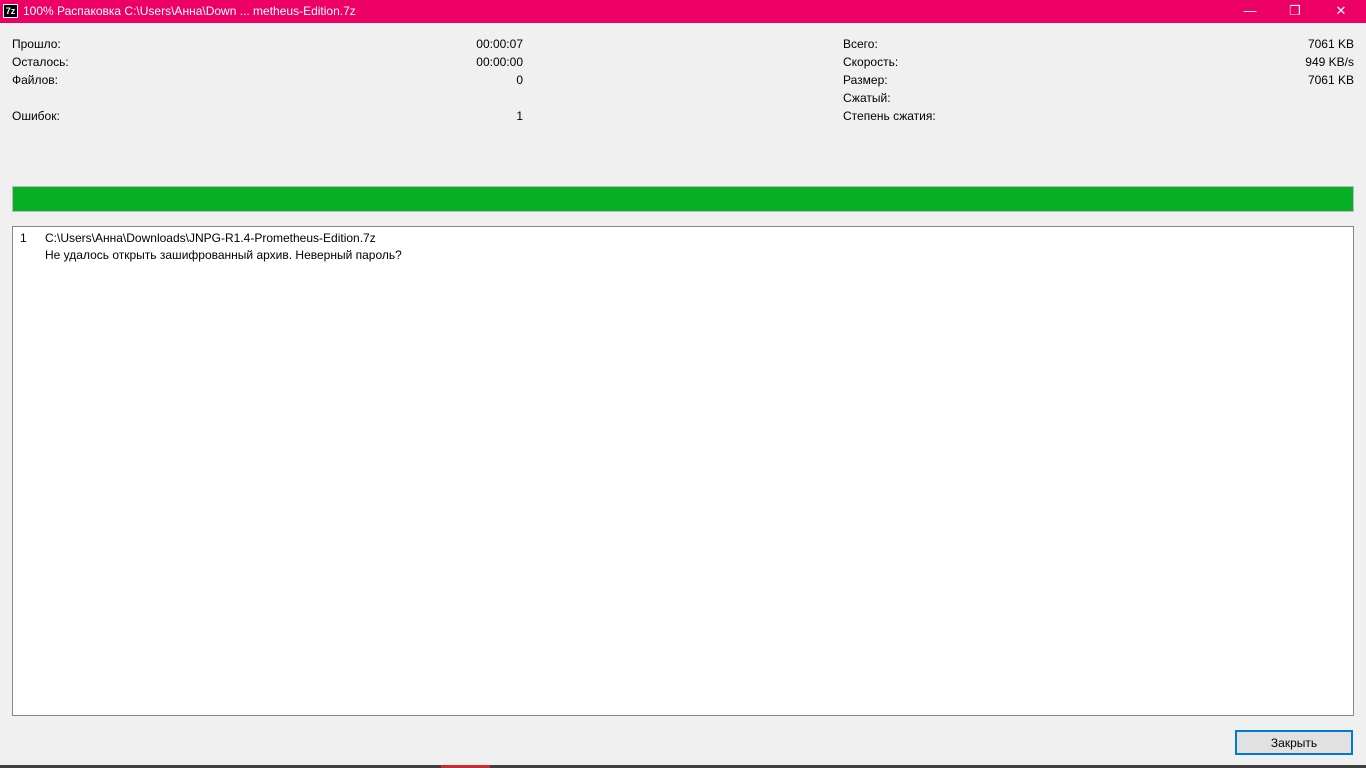 This screenshot has height=768, width=1366. What do you see at coordinates (1329, 62) in the screenshot?
I see `speed-value: 949 KB/s` at bounding box center [1329, 62].